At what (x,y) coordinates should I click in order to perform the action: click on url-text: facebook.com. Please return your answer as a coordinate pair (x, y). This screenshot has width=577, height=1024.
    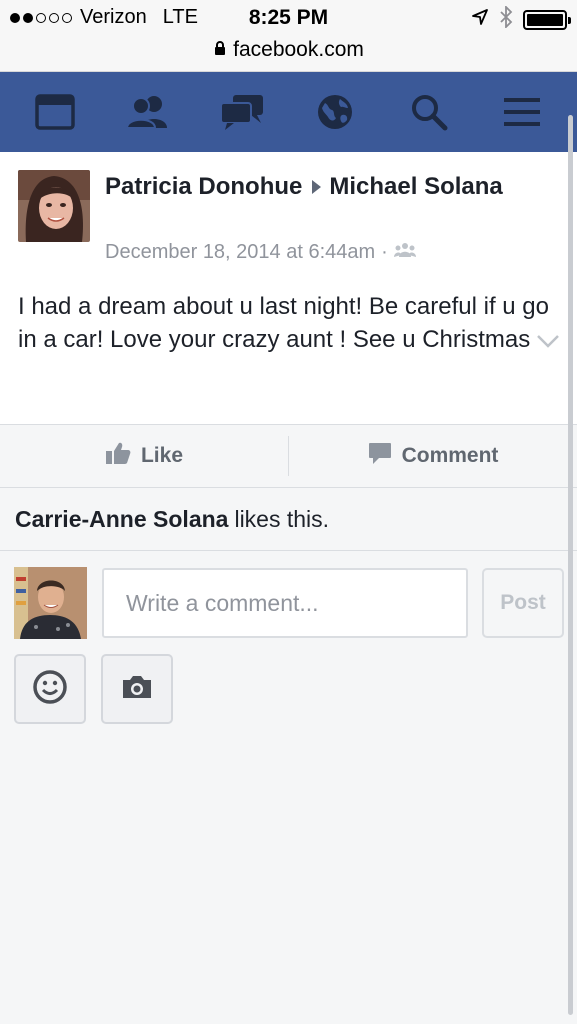
    Looking at the image, I should click on (298, 49).